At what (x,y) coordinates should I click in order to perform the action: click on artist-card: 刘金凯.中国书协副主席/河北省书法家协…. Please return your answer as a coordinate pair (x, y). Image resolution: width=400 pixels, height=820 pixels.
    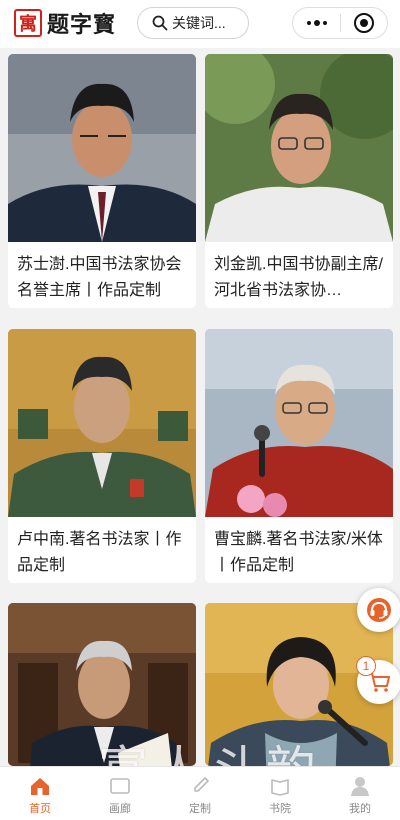
    Looking at the image, I should click on (299, 181).